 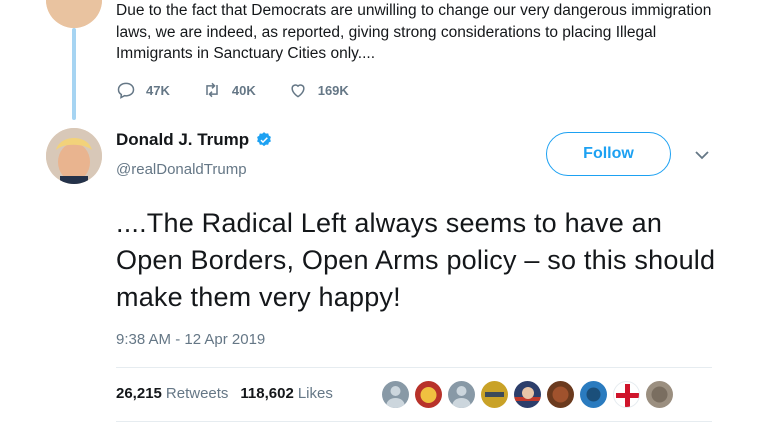 I want to click on author-name: Donald J. Trump, so click(x=182, y=140).